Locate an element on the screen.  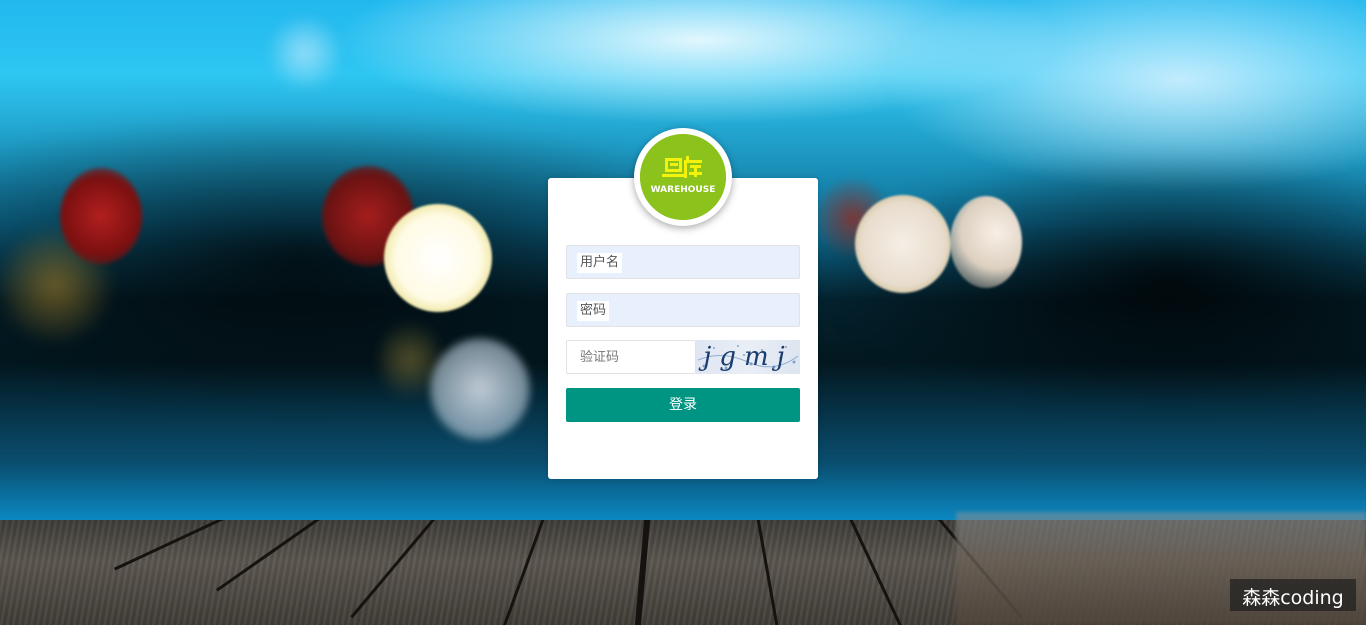
username-placeholder: 用户名 is located at coordinates (600, 263).